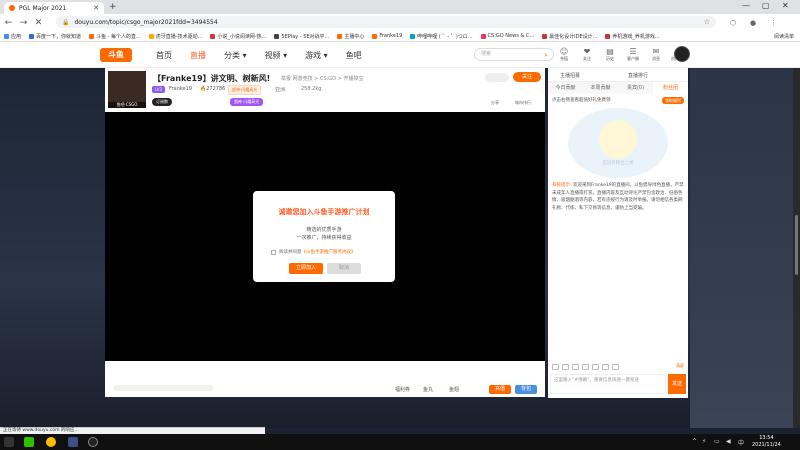  I want to click on bookmark-item: 百度一下，你就知道, so click(55, 36).